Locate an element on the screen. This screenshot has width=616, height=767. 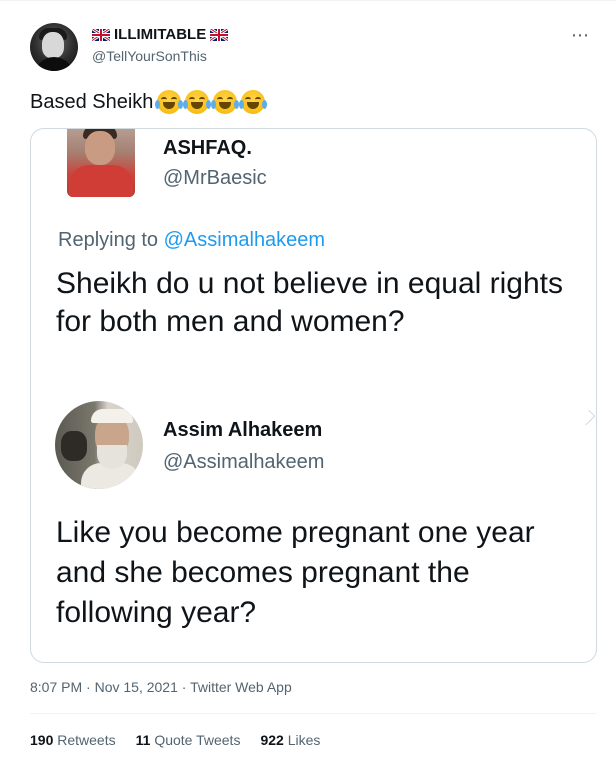
more-options-icon: ⋯ is located at coordinates (580, 35).